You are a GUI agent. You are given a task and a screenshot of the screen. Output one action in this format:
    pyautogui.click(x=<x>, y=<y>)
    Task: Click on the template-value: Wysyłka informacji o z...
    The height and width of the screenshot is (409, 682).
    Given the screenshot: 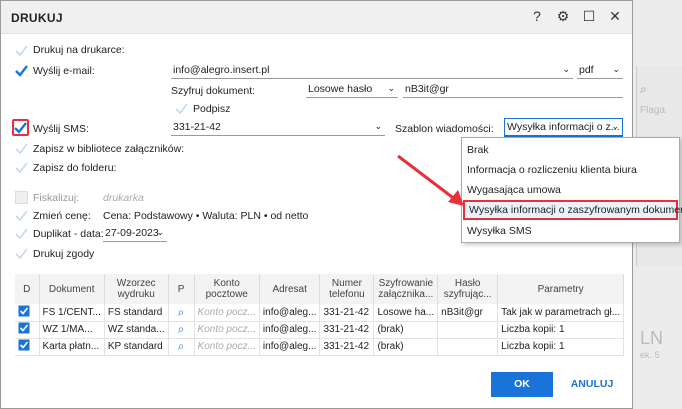 What is the action you would take?
    pyautogui.click(x=563, y=127)
    